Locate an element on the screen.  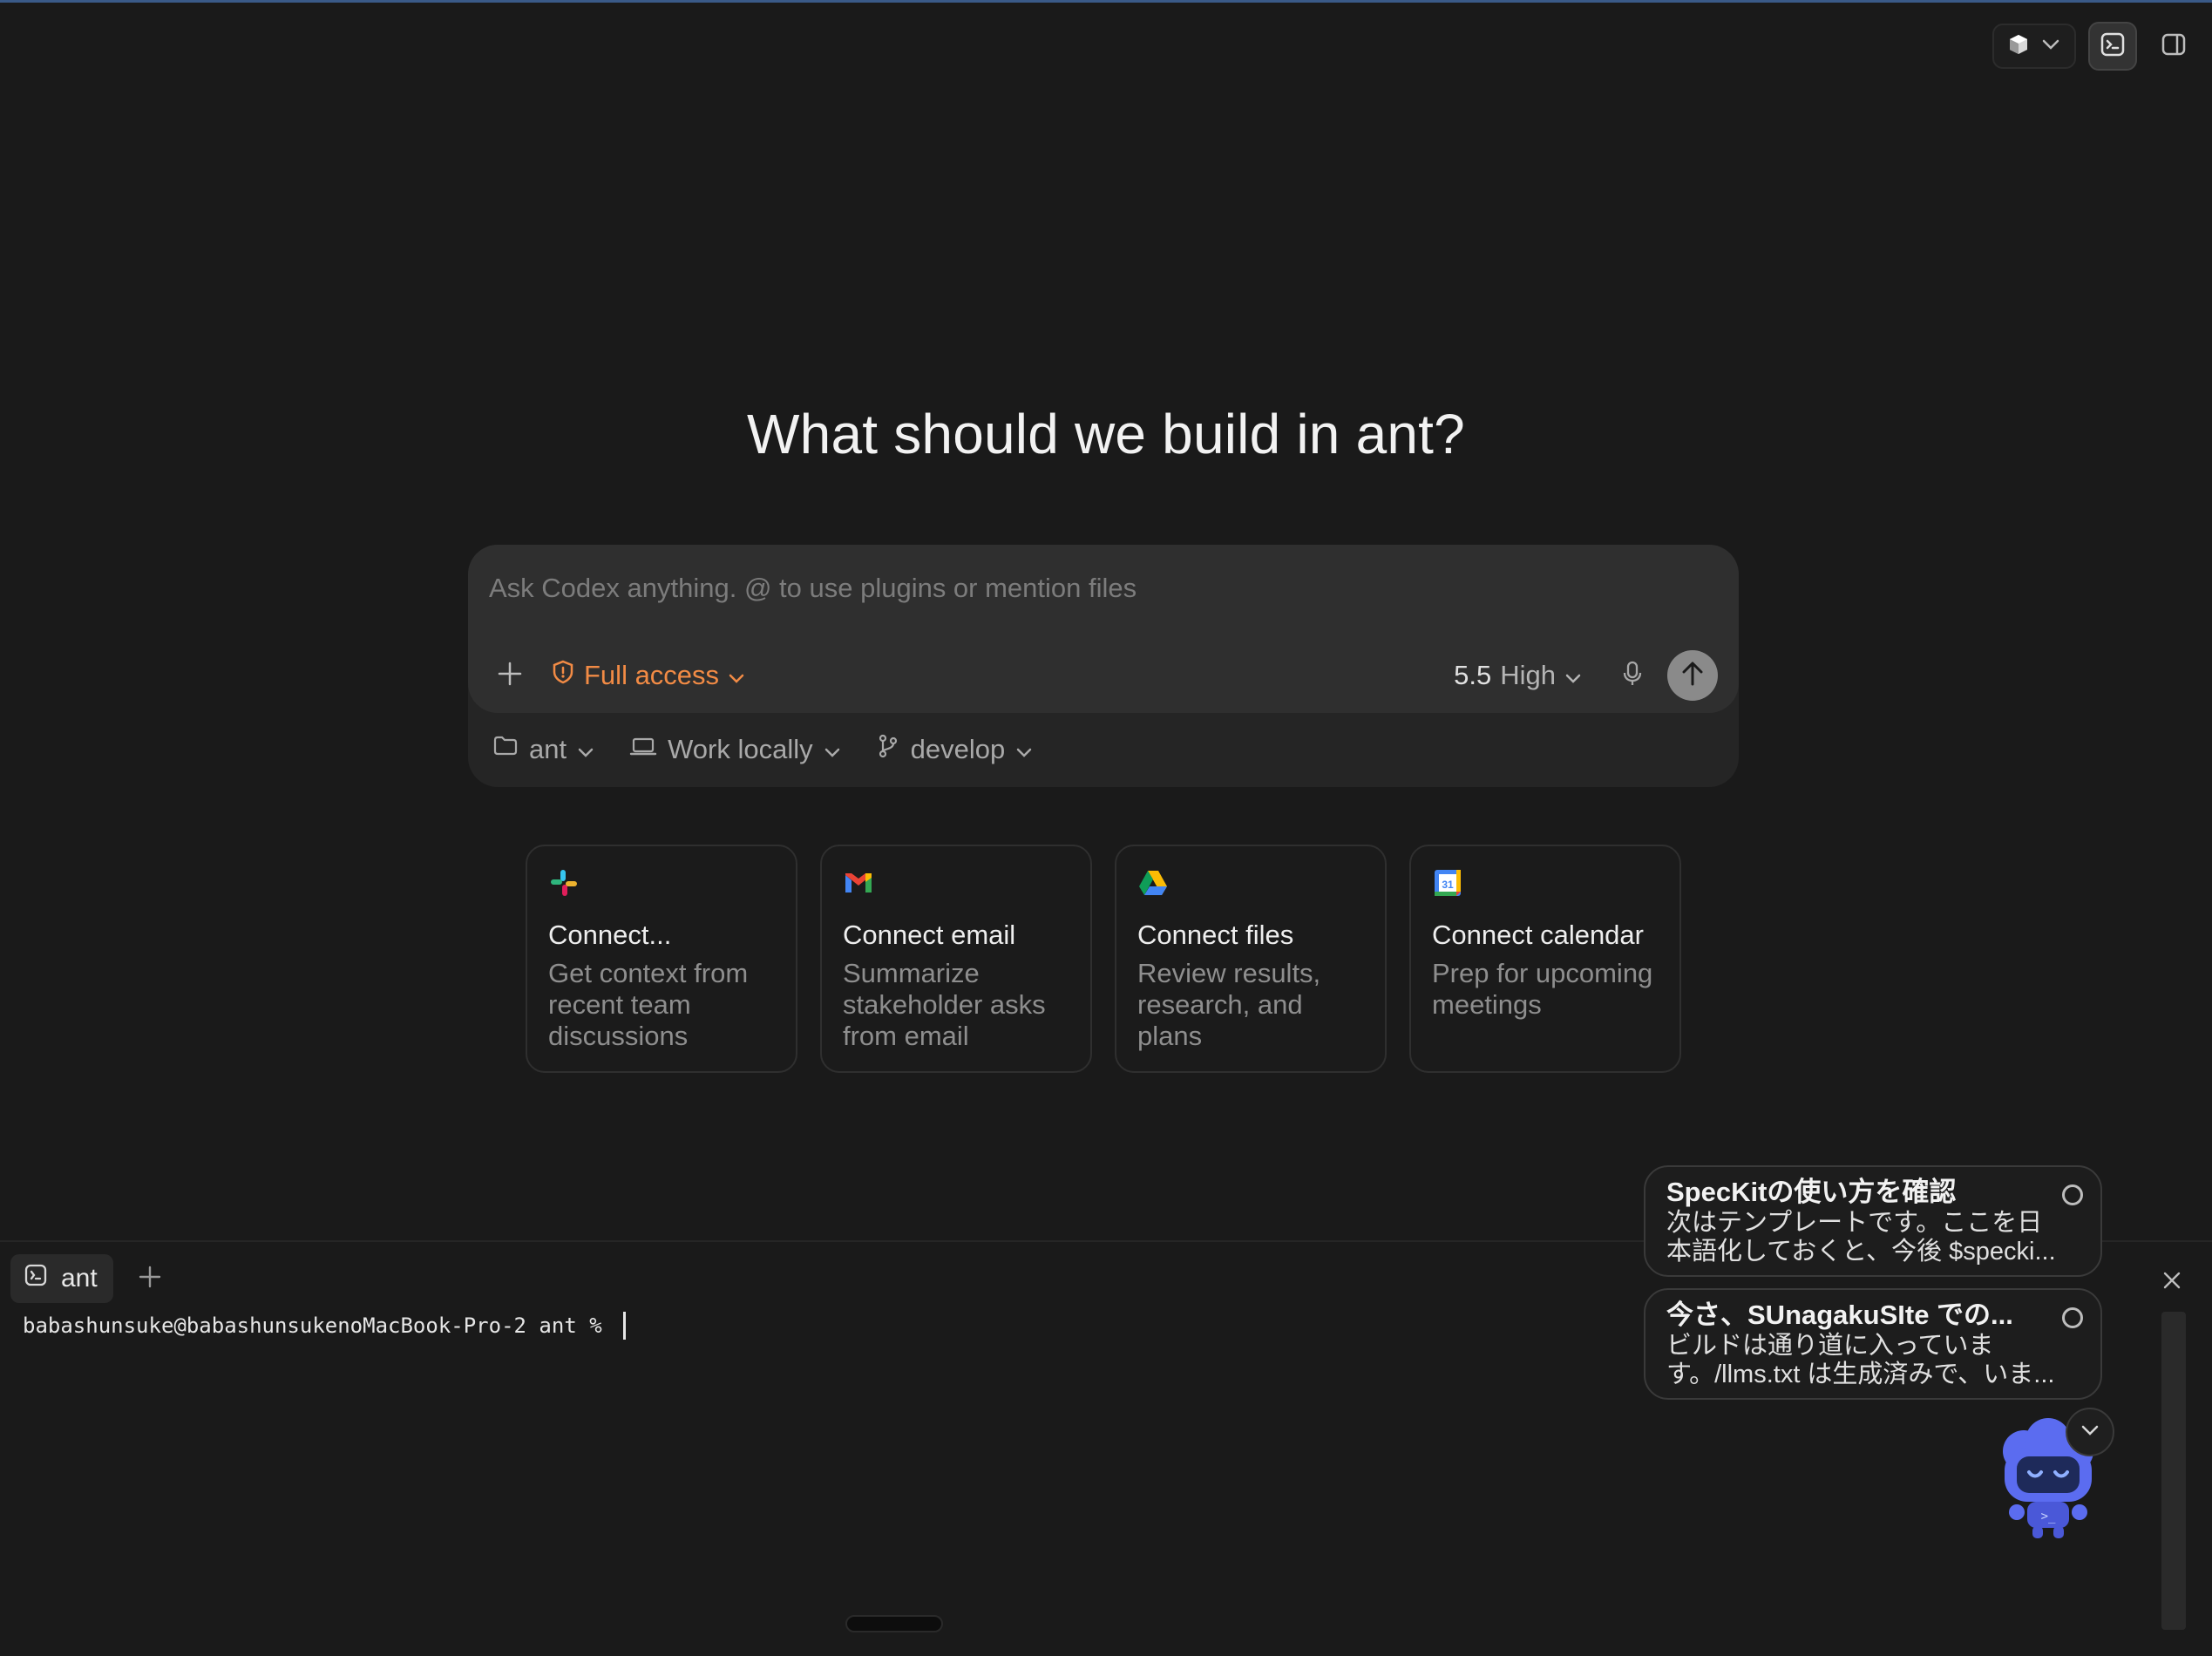
folder-icon is located at coordinates (505, 749).